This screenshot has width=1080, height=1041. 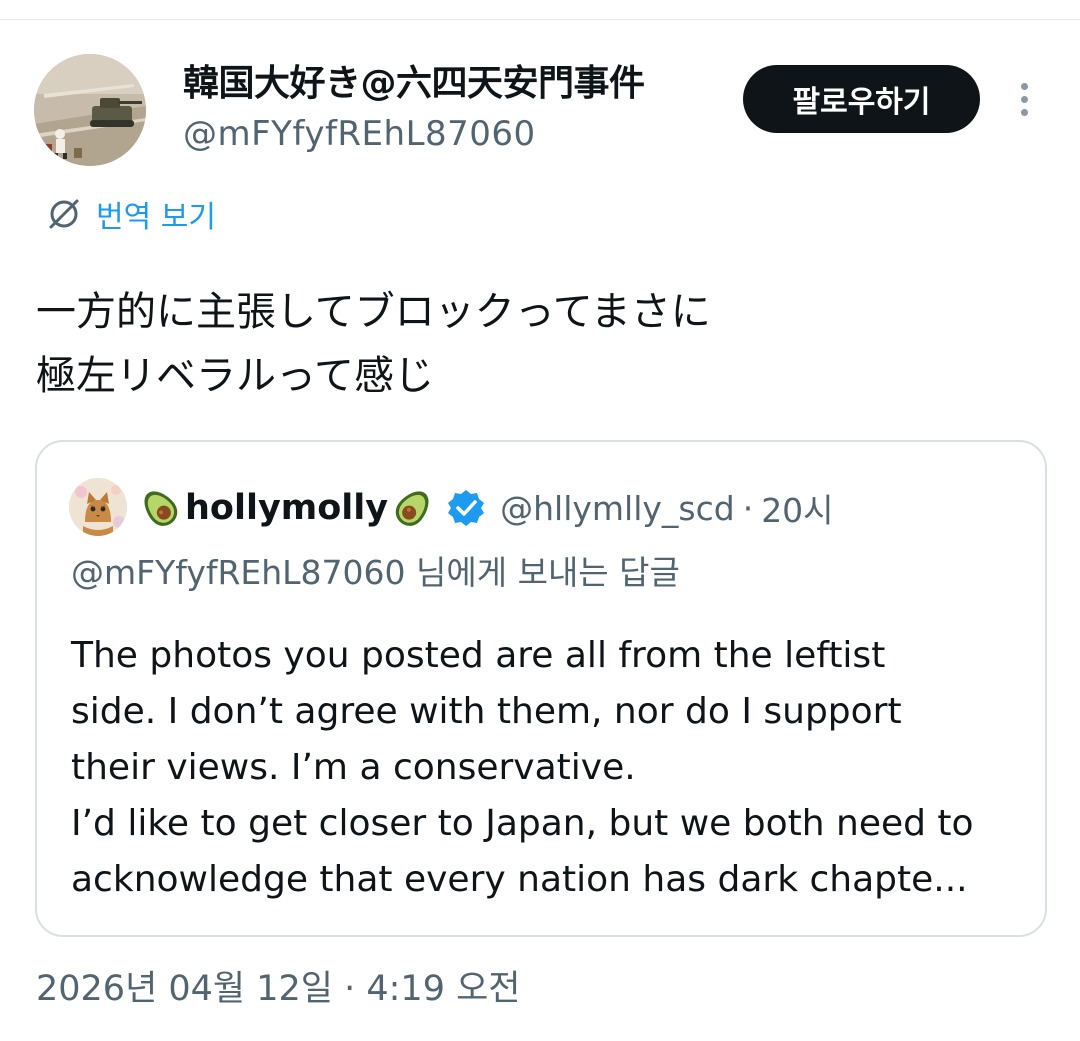 I want to click on divider, so click(x=540, y=19).